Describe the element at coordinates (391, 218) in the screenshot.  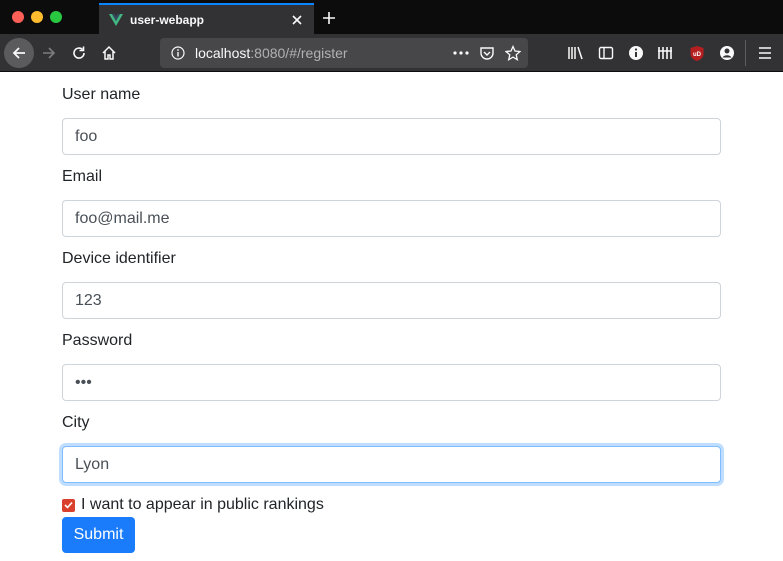
I see `email-input` at that location.